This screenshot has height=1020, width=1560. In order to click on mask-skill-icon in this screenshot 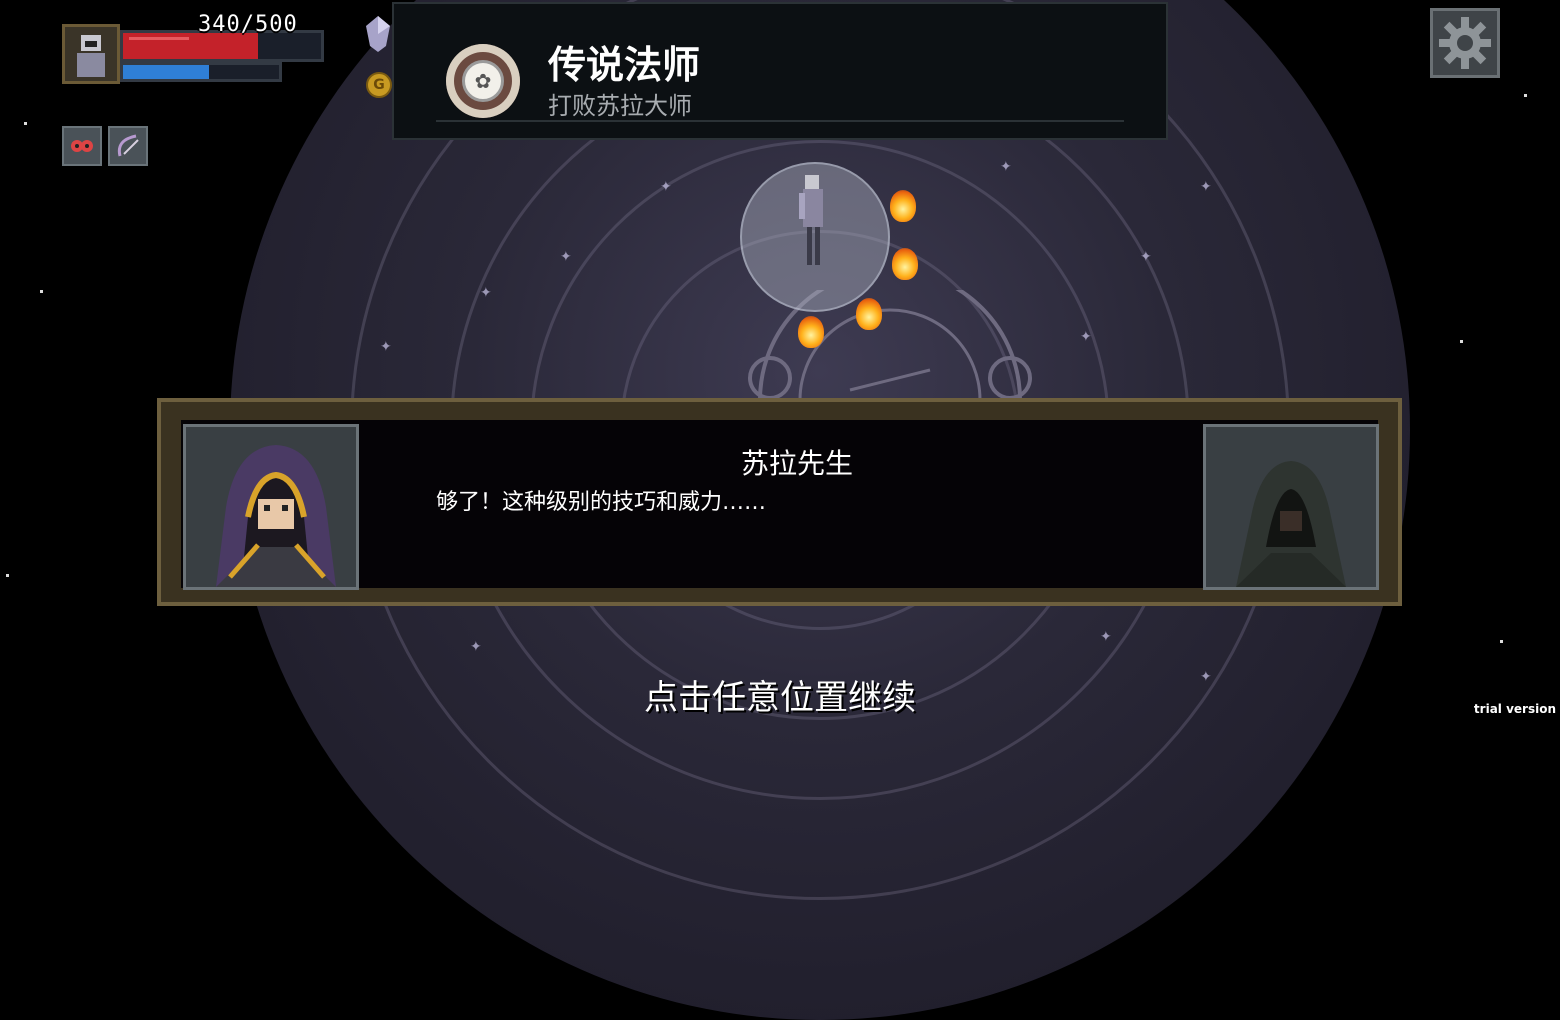, I will do `click(82, 146)`.